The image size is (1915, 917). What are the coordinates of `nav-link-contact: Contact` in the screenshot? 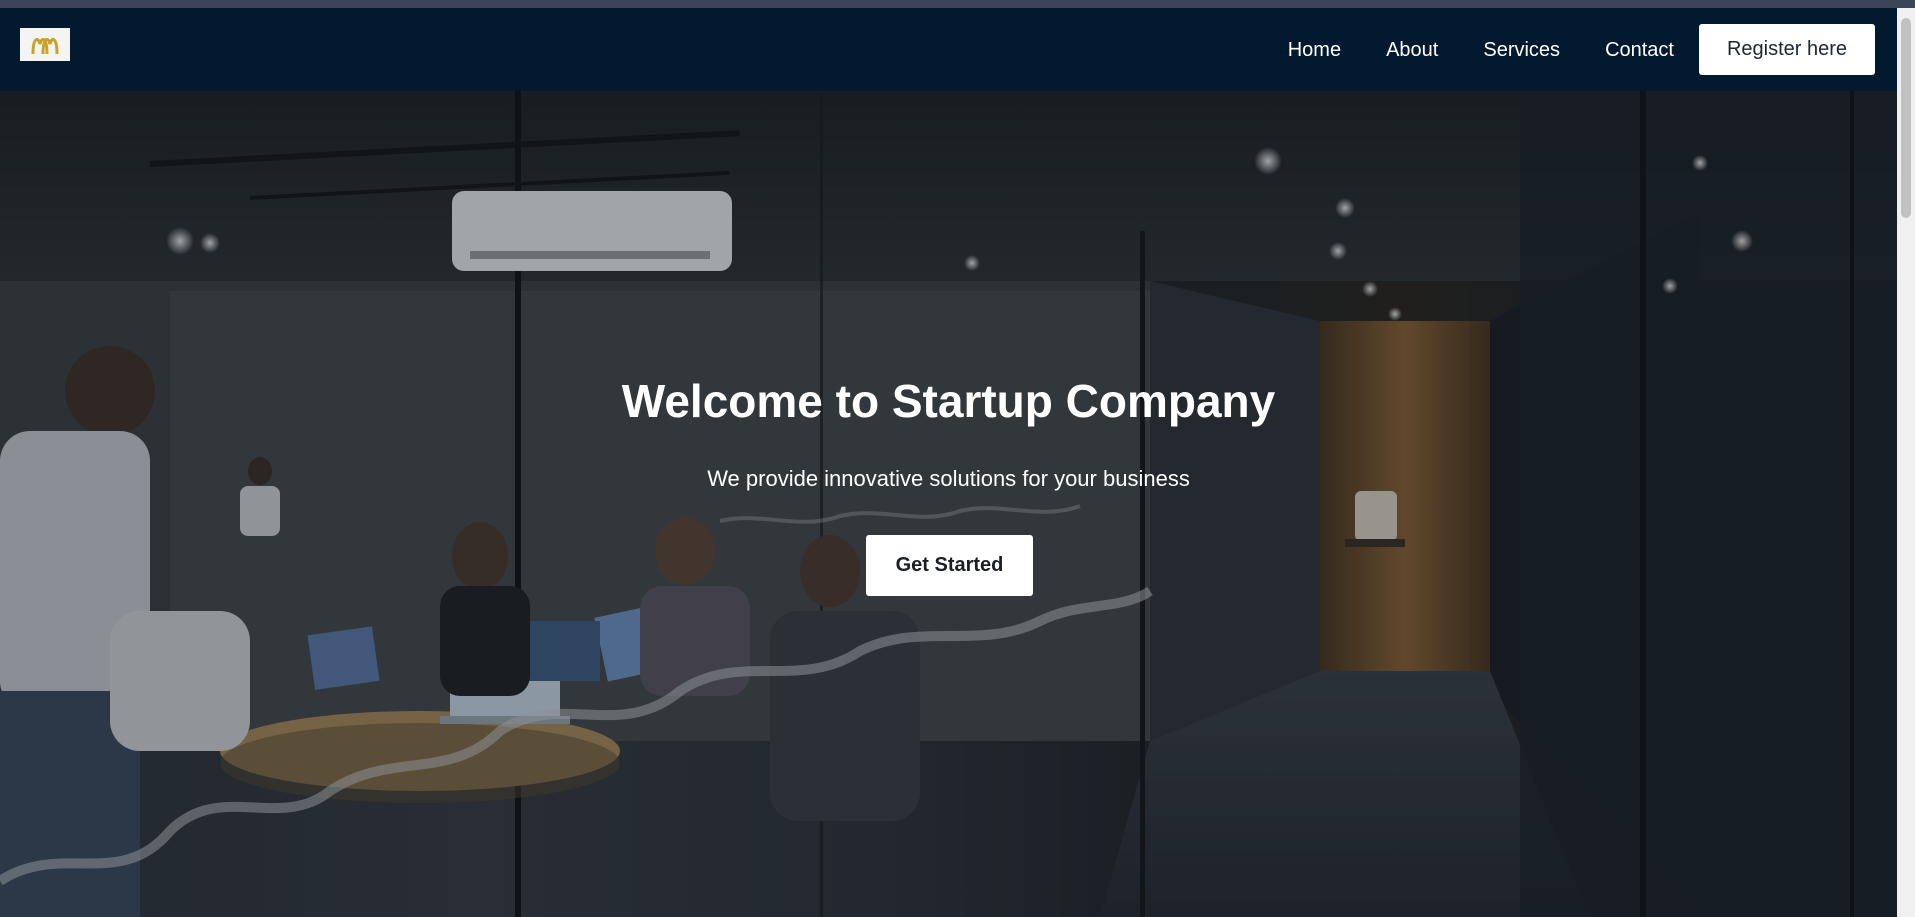 It's located at (1639, 50).